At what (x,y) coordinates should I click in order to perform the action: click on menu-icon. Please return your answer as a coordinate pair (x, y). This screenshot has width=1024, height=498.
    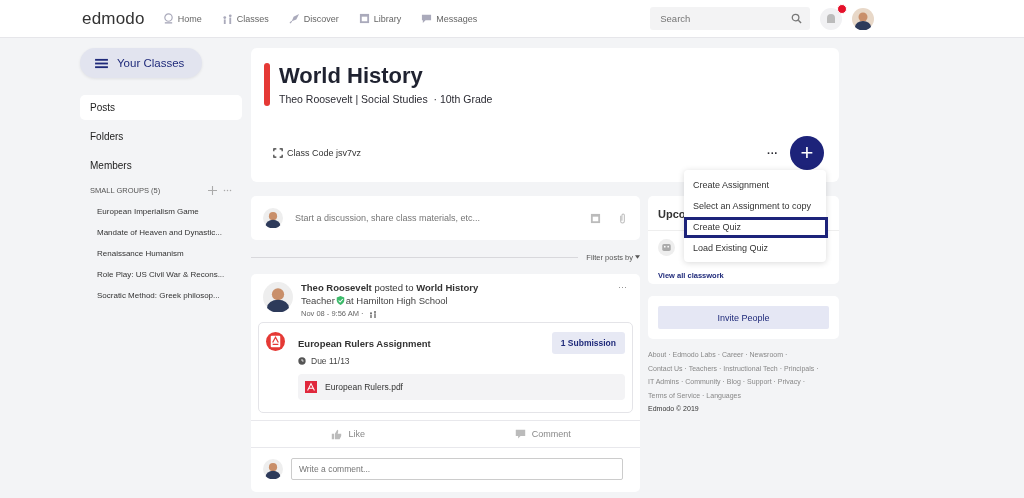
    Looking at the image, I should click on (101, 63).